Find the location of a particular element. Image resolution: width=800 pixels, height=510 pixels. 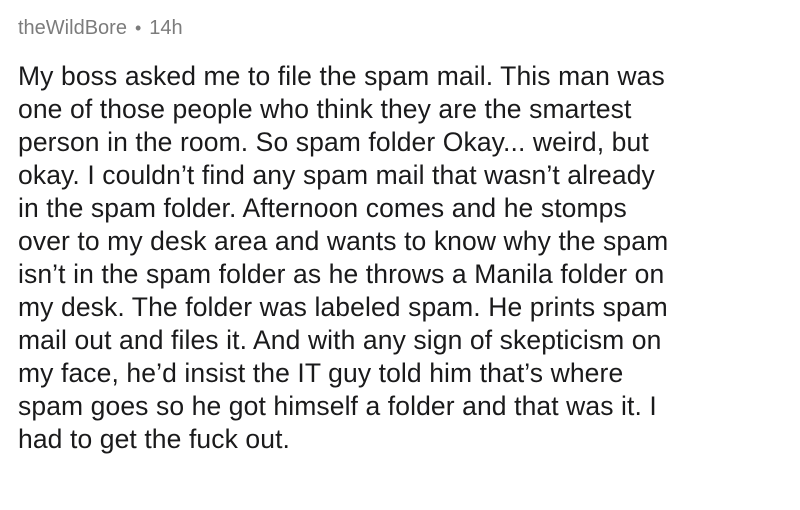

username-link: theWildBore is located at coordinates (72, 28).